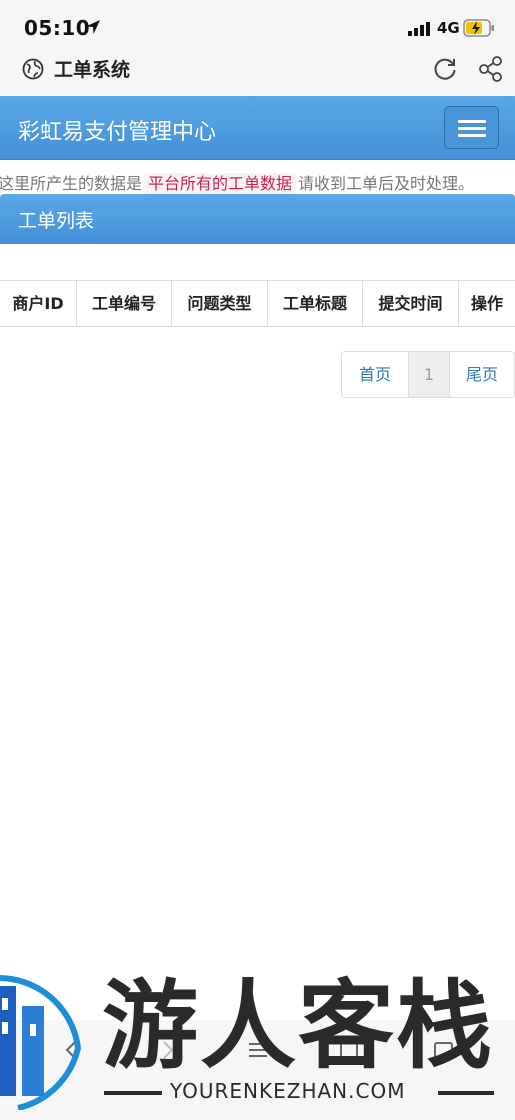  Describe the element at coordinates (486, 303) in the screenshot. I see `column-header-actions: 操作` at that location.